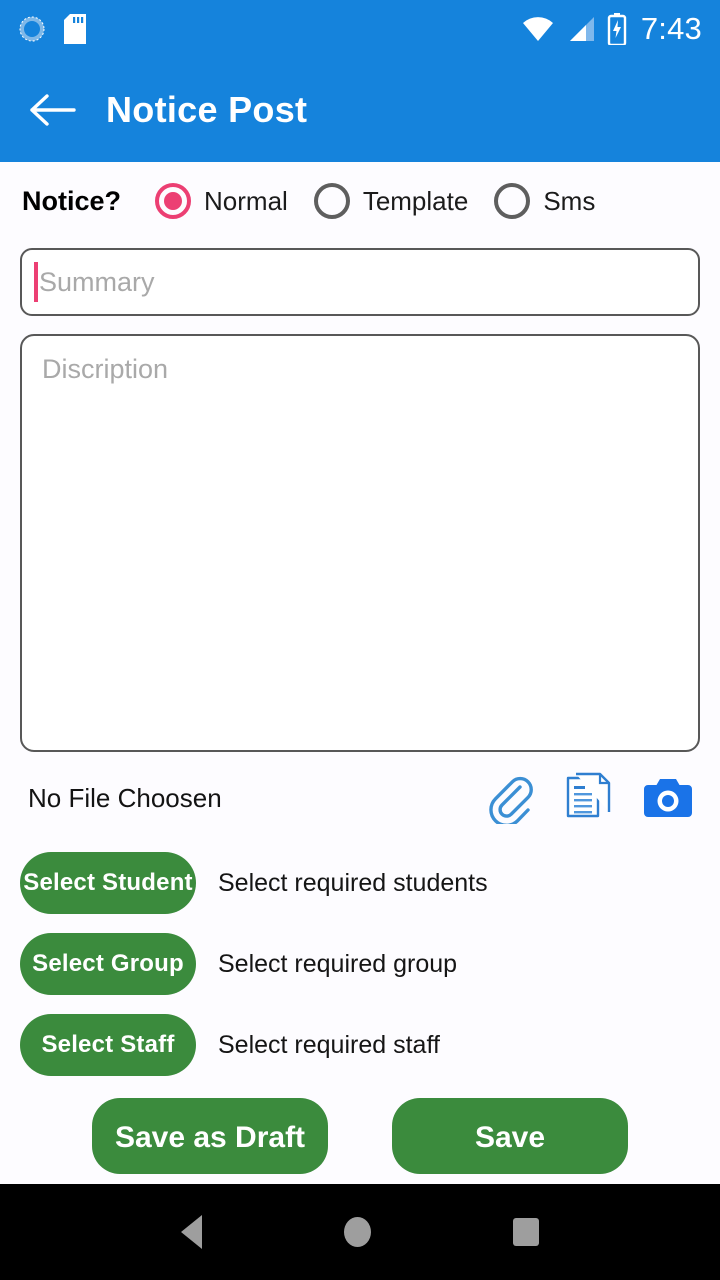  Describe the element at coordinates (53, 110) in the screenshot. I see `back-arrow-icon` at that location.